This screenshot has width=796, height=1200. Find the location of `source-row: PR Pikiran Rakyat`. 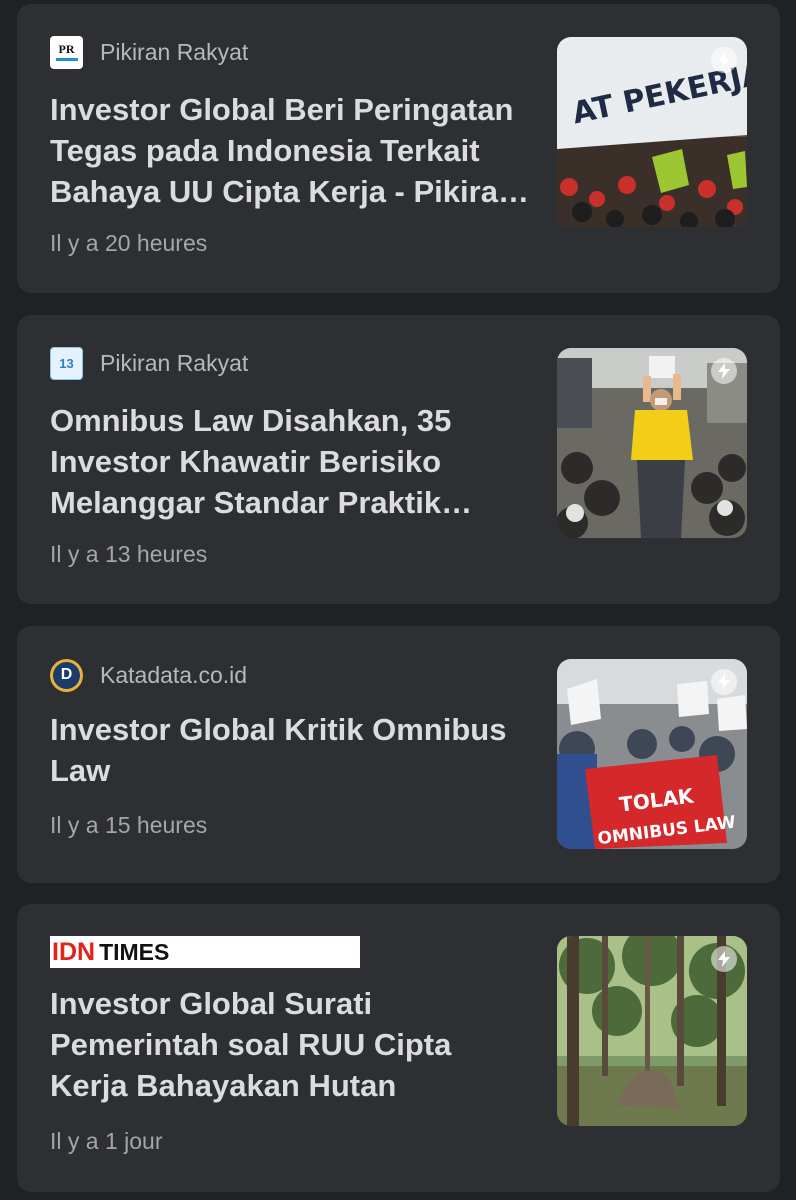

source-row: PR Pikiran Rakyat is located at coordinates (149, 52).